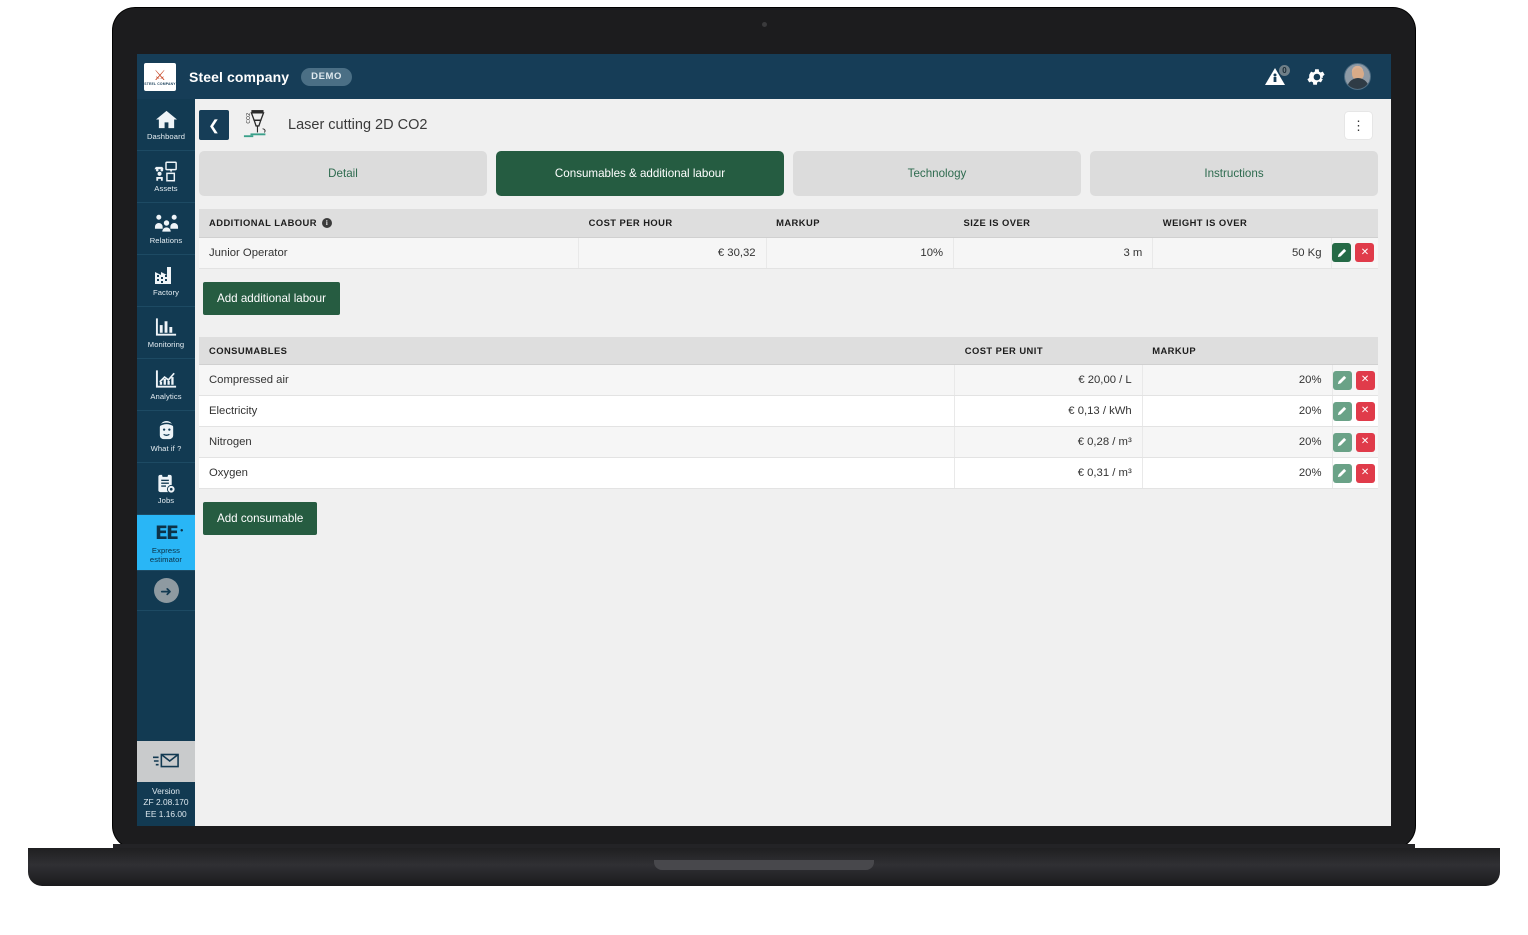 The width and height of the screenshot is (1528, 935). I want to click on bar-chart-icon, so click(166, 327).